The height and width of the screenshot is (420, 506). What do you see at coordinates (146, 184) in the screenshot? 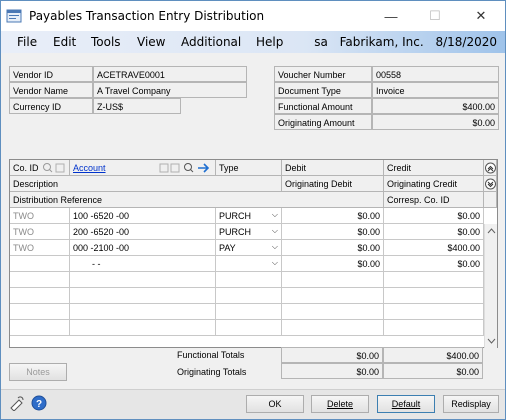
I see `col-description: Description` at bounding box center [146, 184].